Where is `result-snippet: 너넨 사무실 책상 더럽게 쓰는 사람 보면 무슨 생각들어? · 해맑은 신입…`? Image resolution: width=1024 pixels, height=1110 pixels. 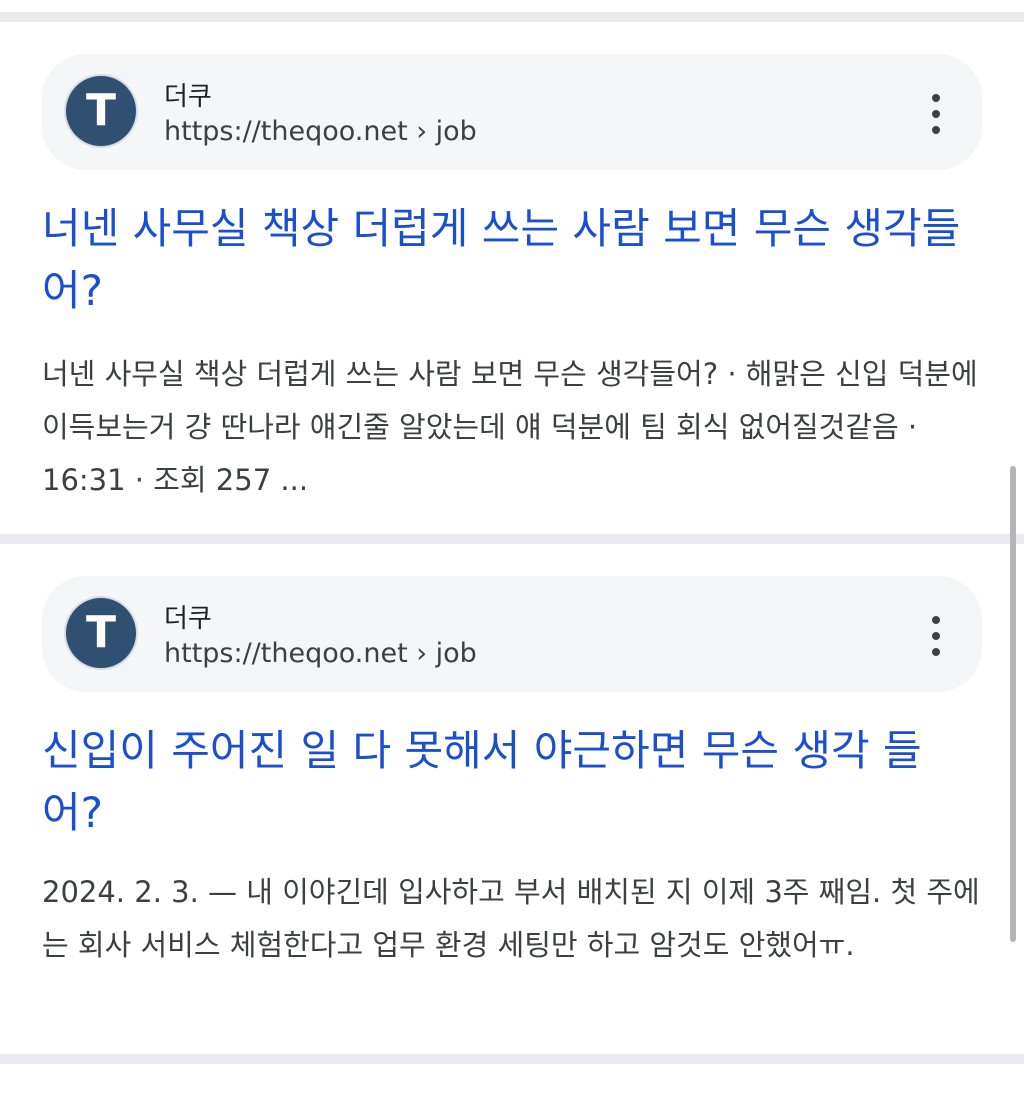 result-snippet: 너넨 사무실 책상 더럽게 쓰는 사람 보면 무슨 생각들어? · 해맑은 신입… is located at coordinates (510, 427).